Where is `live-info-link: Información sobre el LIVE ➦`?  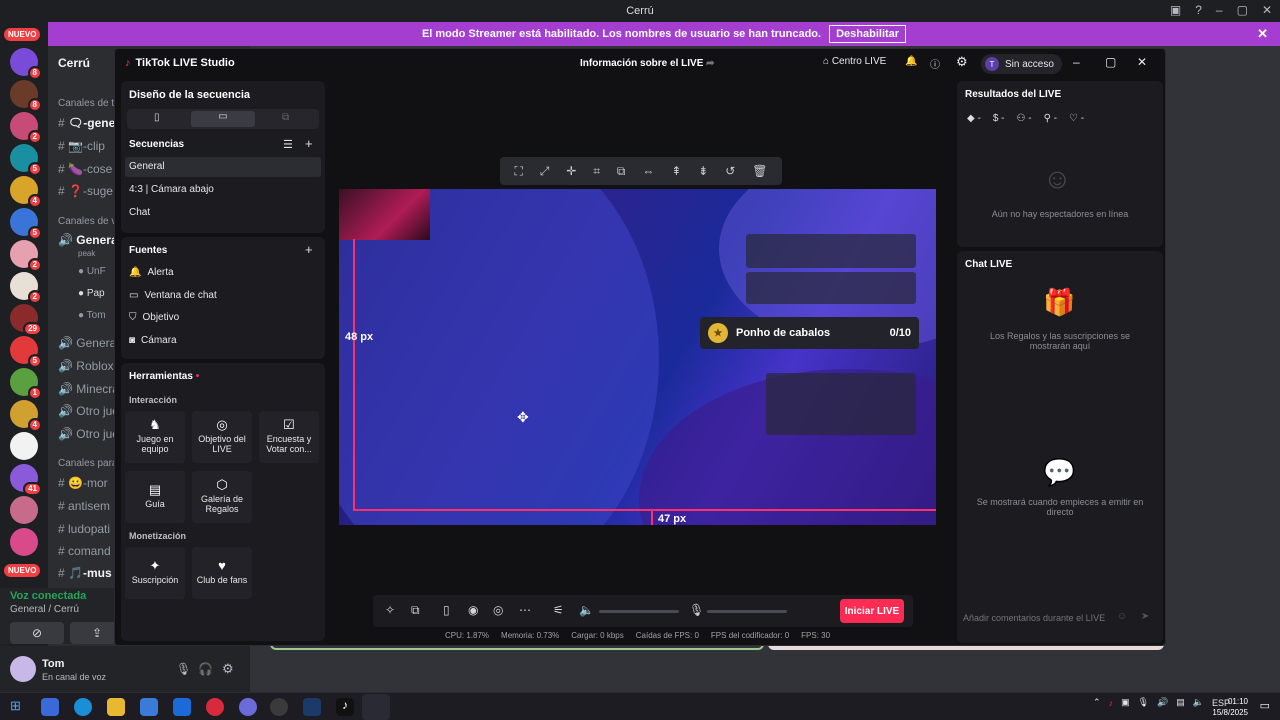 live-info-link: Información sobre el LIVE ➦ is located at coordinates (647, 63).